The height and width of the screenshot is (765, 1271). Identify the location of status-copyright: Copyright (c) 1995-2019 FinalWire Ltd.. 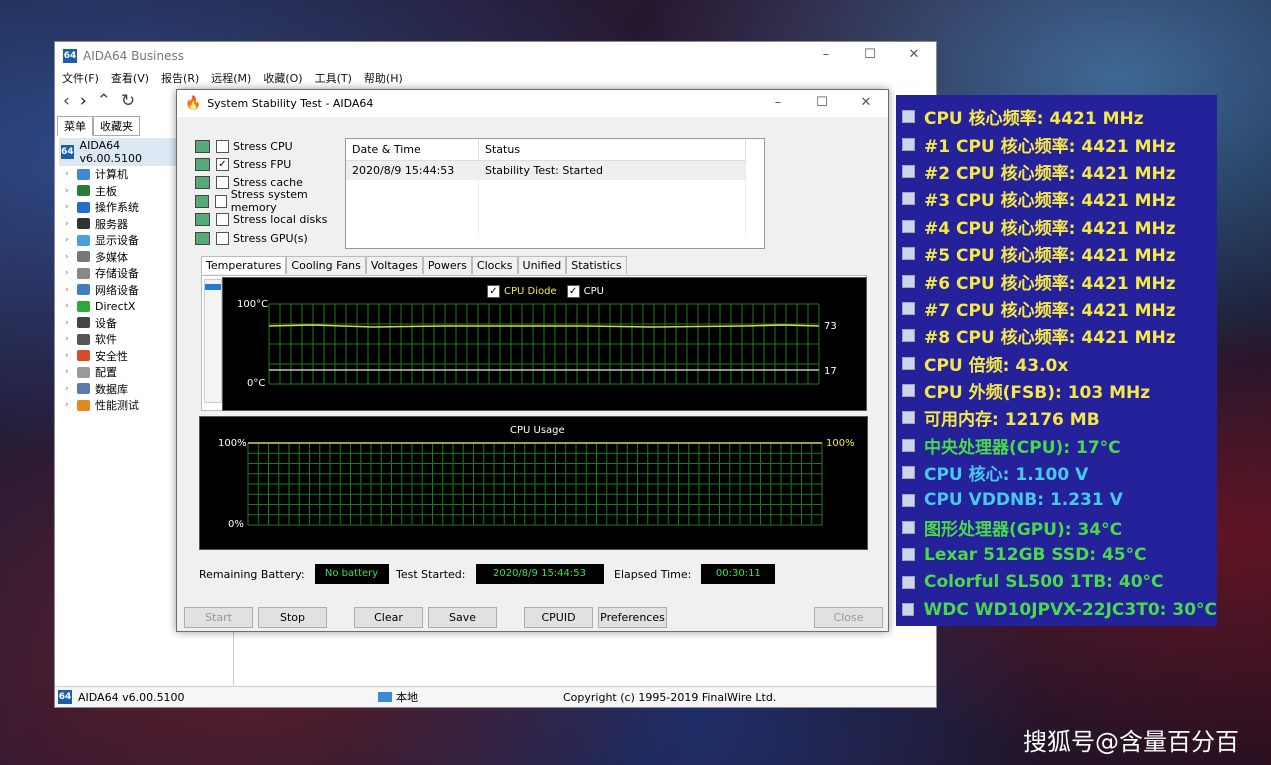
(670, 697).